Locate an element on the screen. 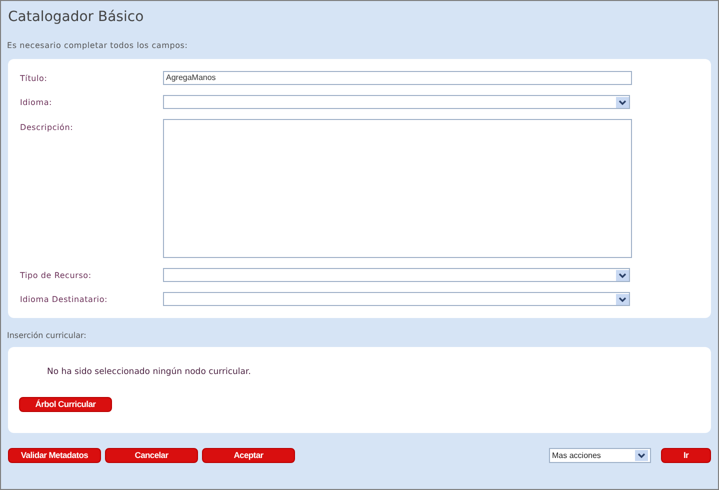  status-message: No ha sido seleccionado ningún nodo curricular. is located at coordinates (149, 373).